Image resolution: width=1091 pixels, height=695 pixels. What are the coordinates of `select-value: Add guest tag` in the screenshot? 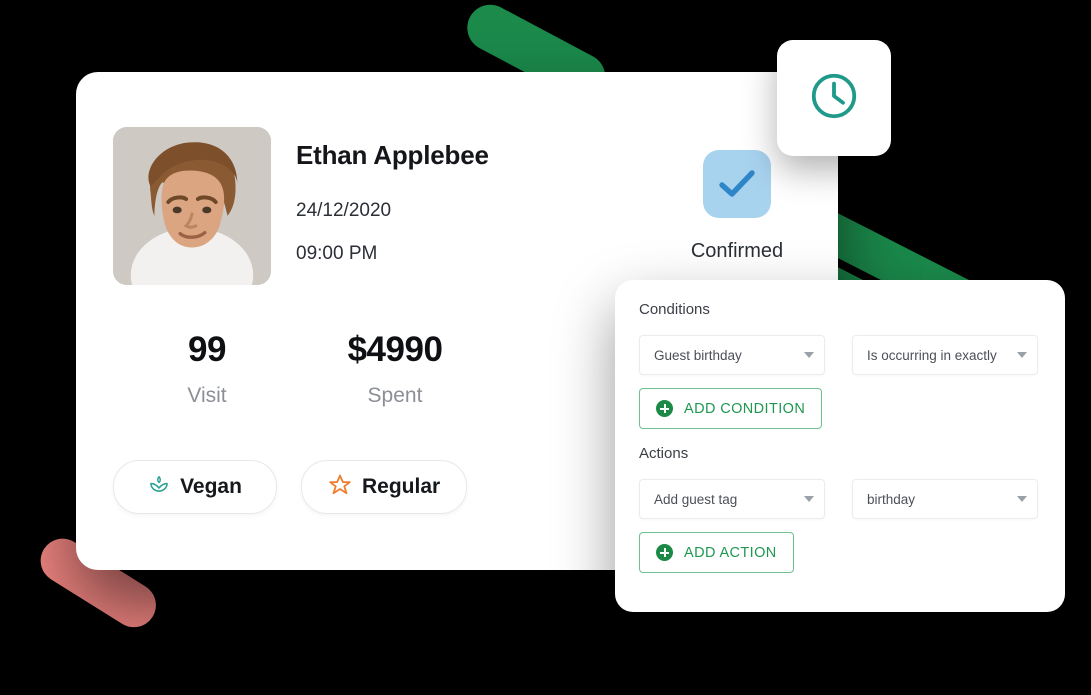 It's located at (696, 499).